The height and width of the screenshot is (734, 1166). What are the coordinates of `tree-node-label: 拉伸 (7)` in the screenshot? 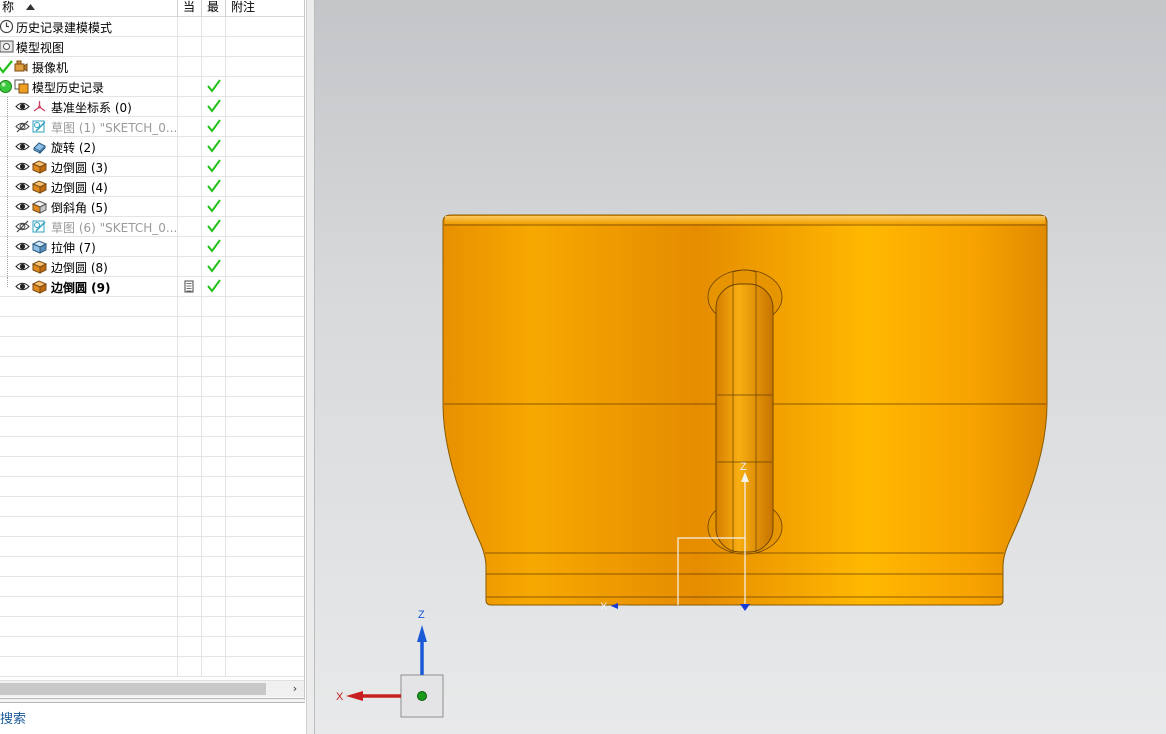 It's located at (73, 248).